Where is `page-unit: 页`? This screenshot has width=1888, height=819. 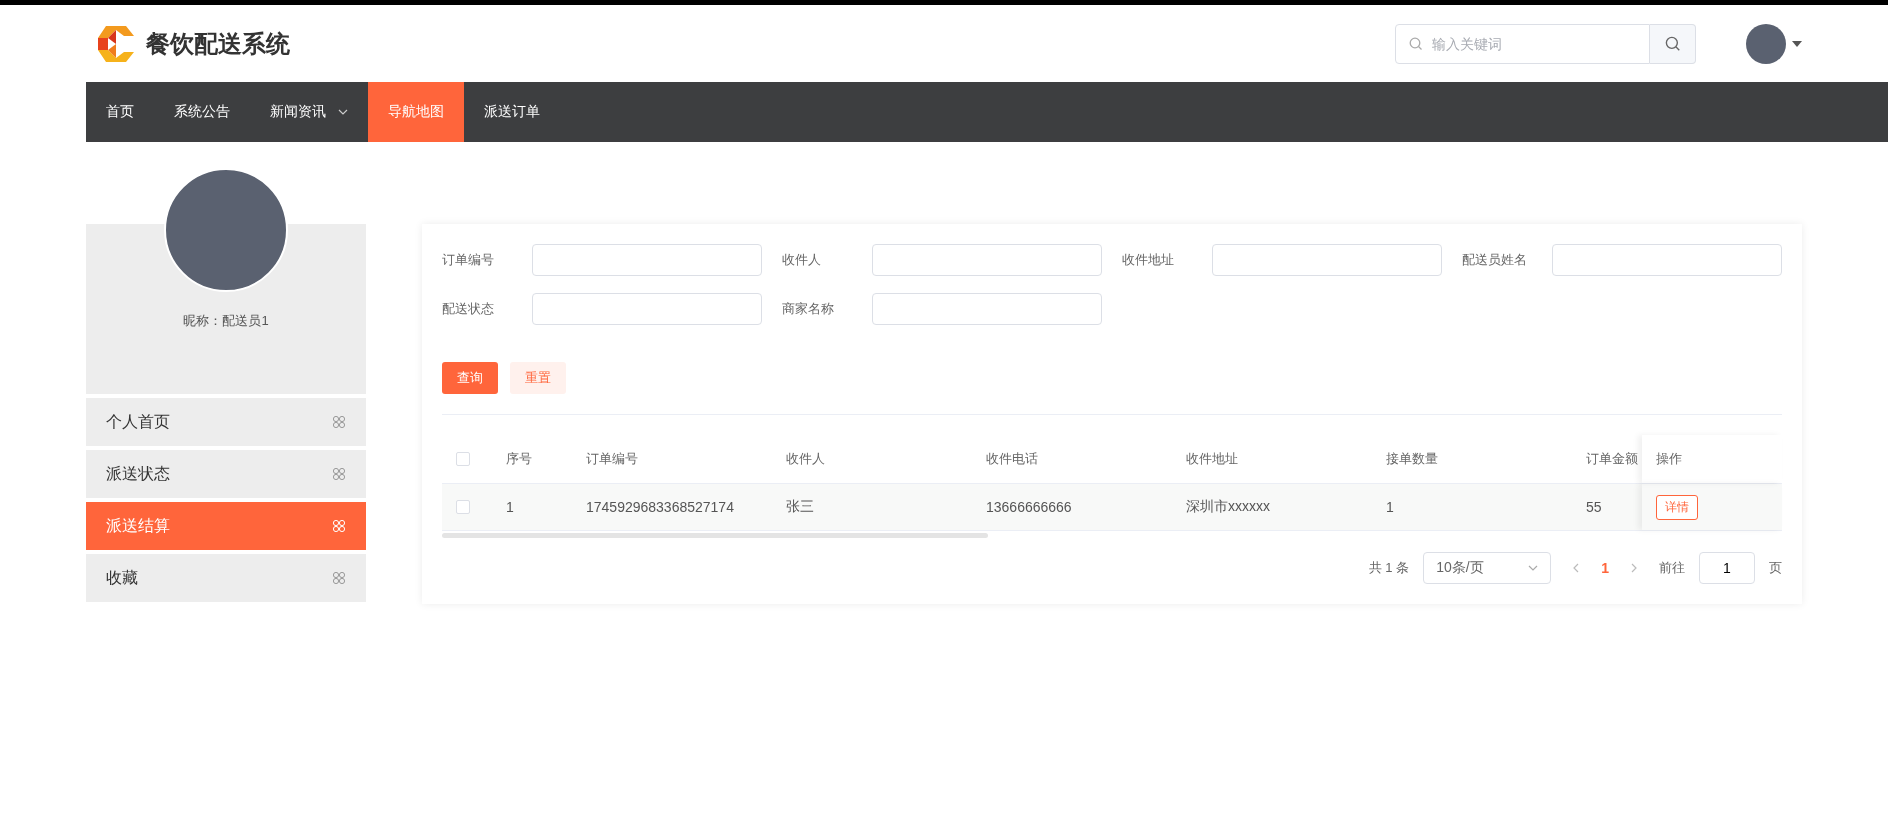
page-unit: 页 is located at coordinates (1775, 568).